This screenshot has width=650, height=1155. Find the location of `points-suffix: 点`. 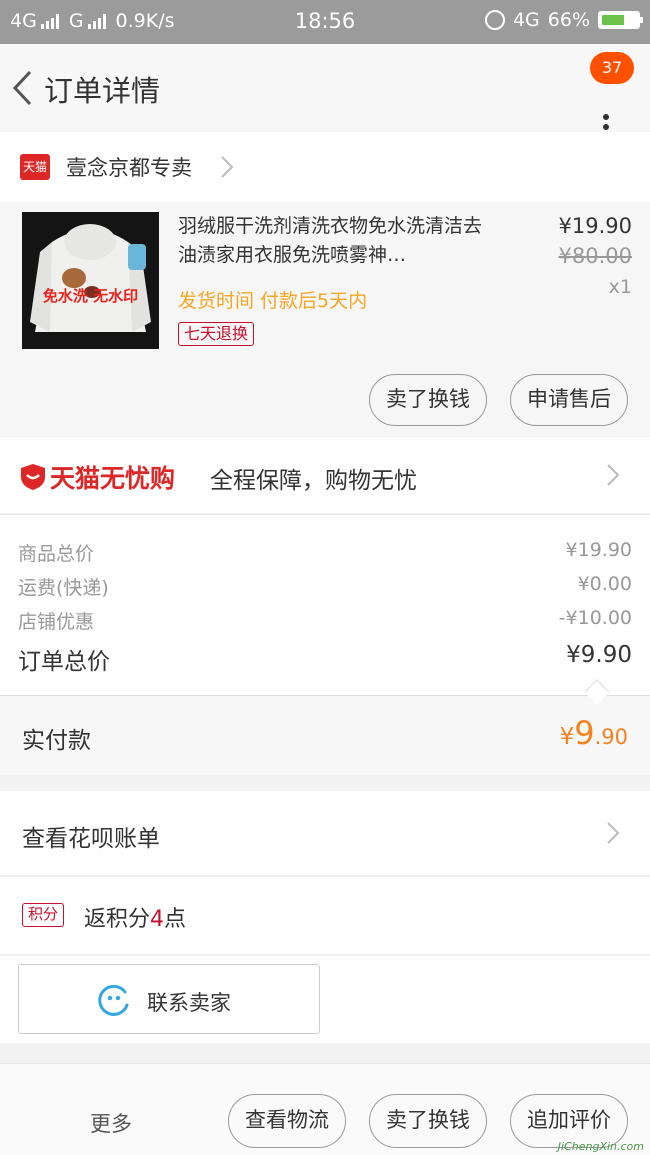

points-suffix: 点 is located at coordinates (175, 919).